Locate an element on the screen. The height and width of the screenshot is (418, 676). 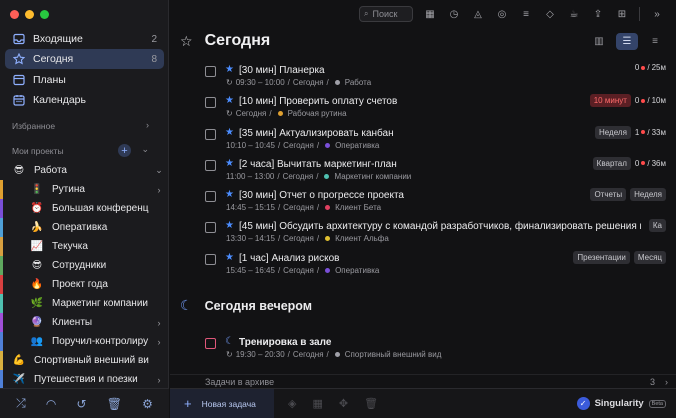
task-meta: 11:00 – 13:00/Сегодня / Маркетинг компании is located at coordinates (318, 176).